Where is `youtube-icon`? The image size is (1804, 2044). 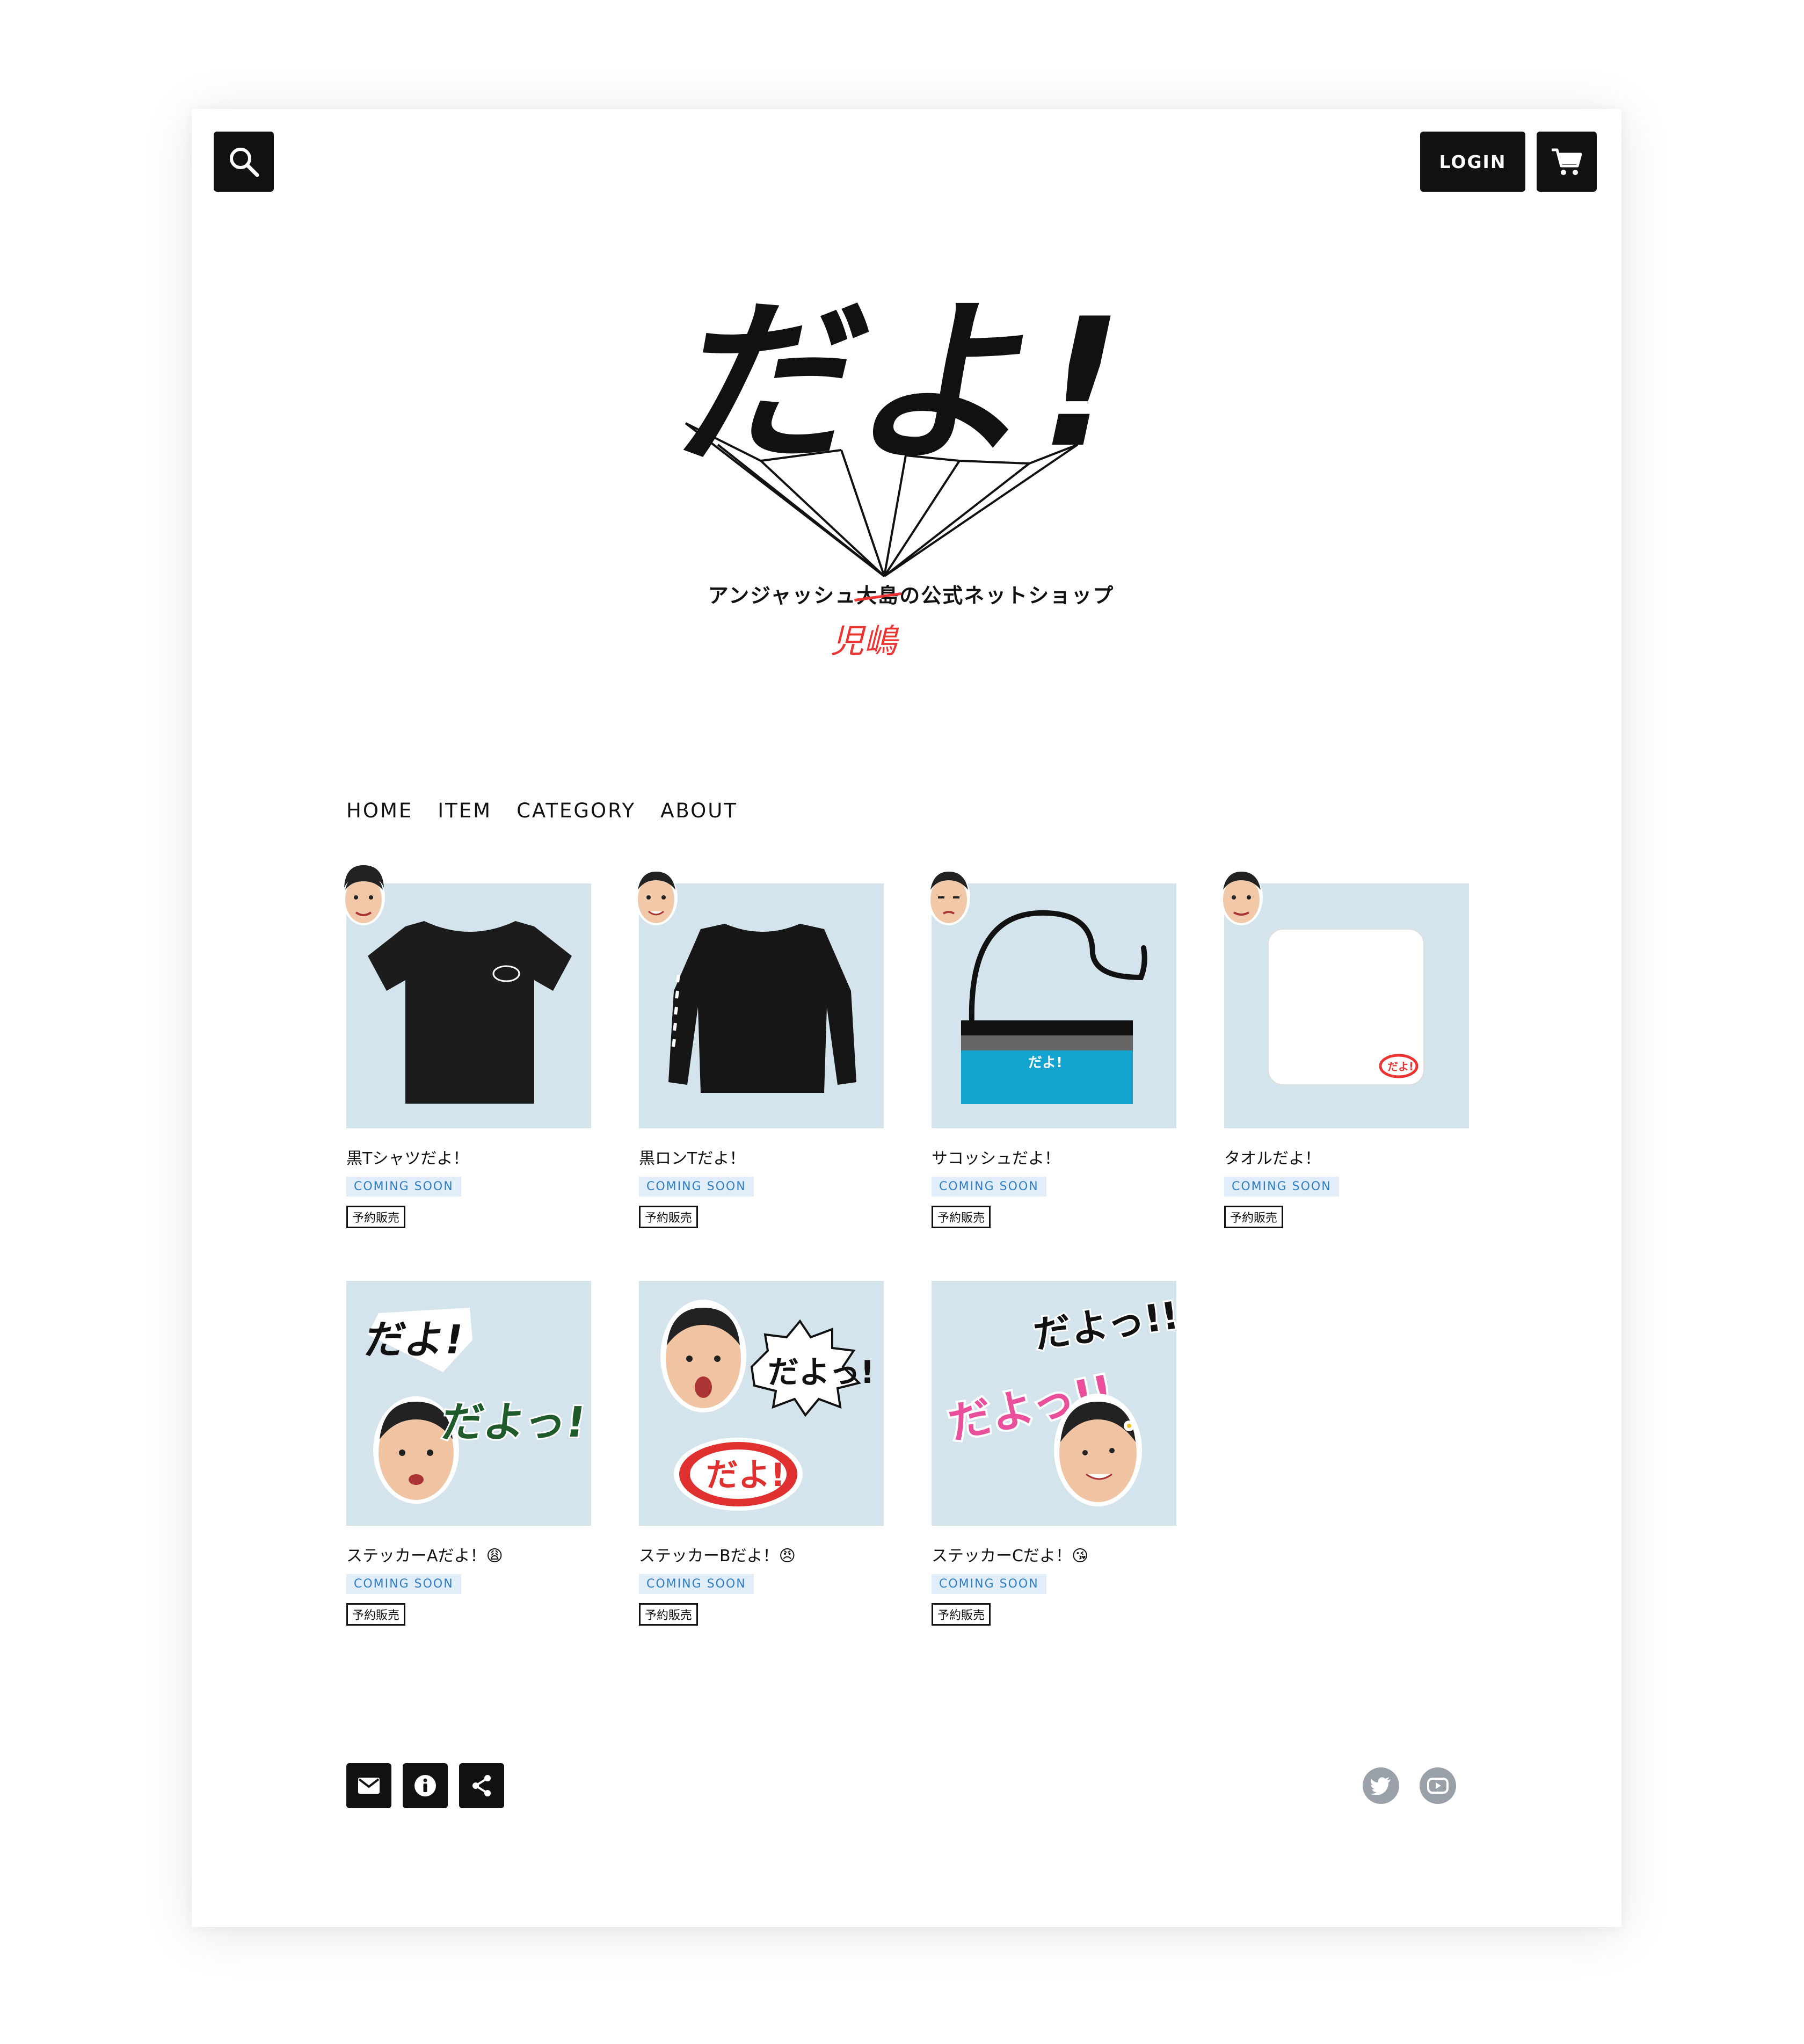 youtube-icon is located at coordinates (1438, 1786).